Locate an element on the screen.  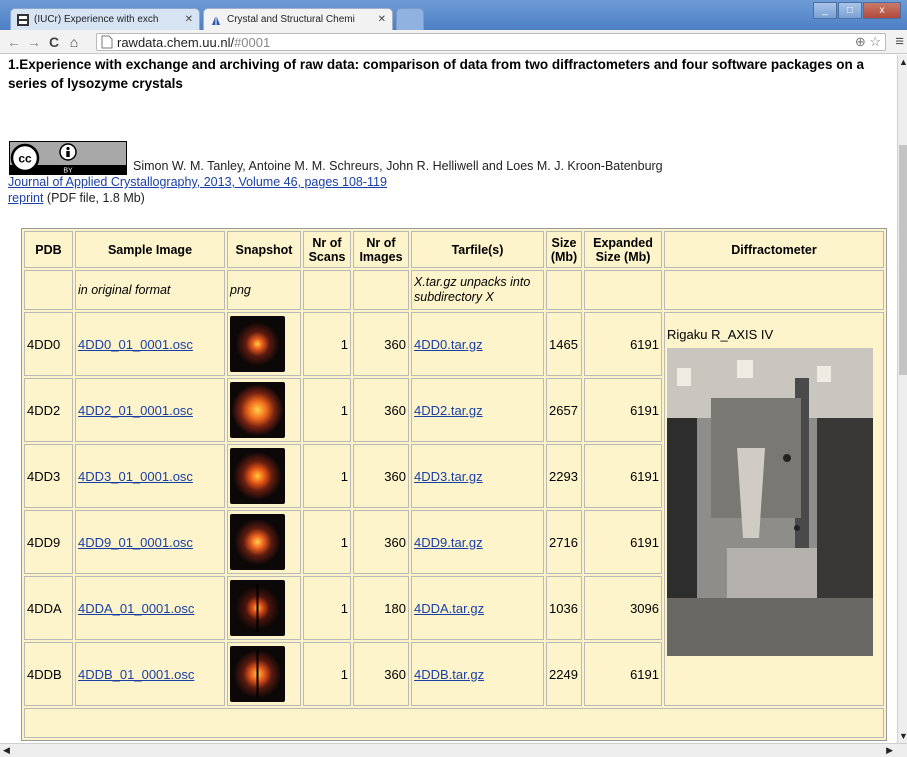
header-scans: Nr of Scans is located at coordinates (327, 249).